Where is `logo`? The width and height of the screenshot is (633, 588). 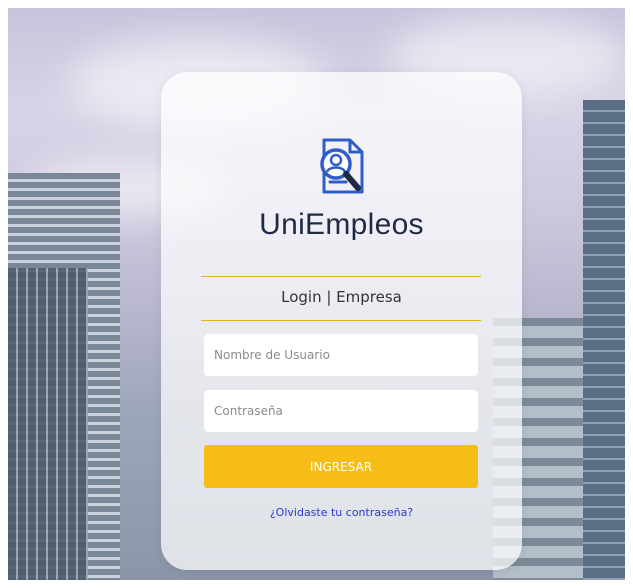 logo is located at coordinates (341, 171).